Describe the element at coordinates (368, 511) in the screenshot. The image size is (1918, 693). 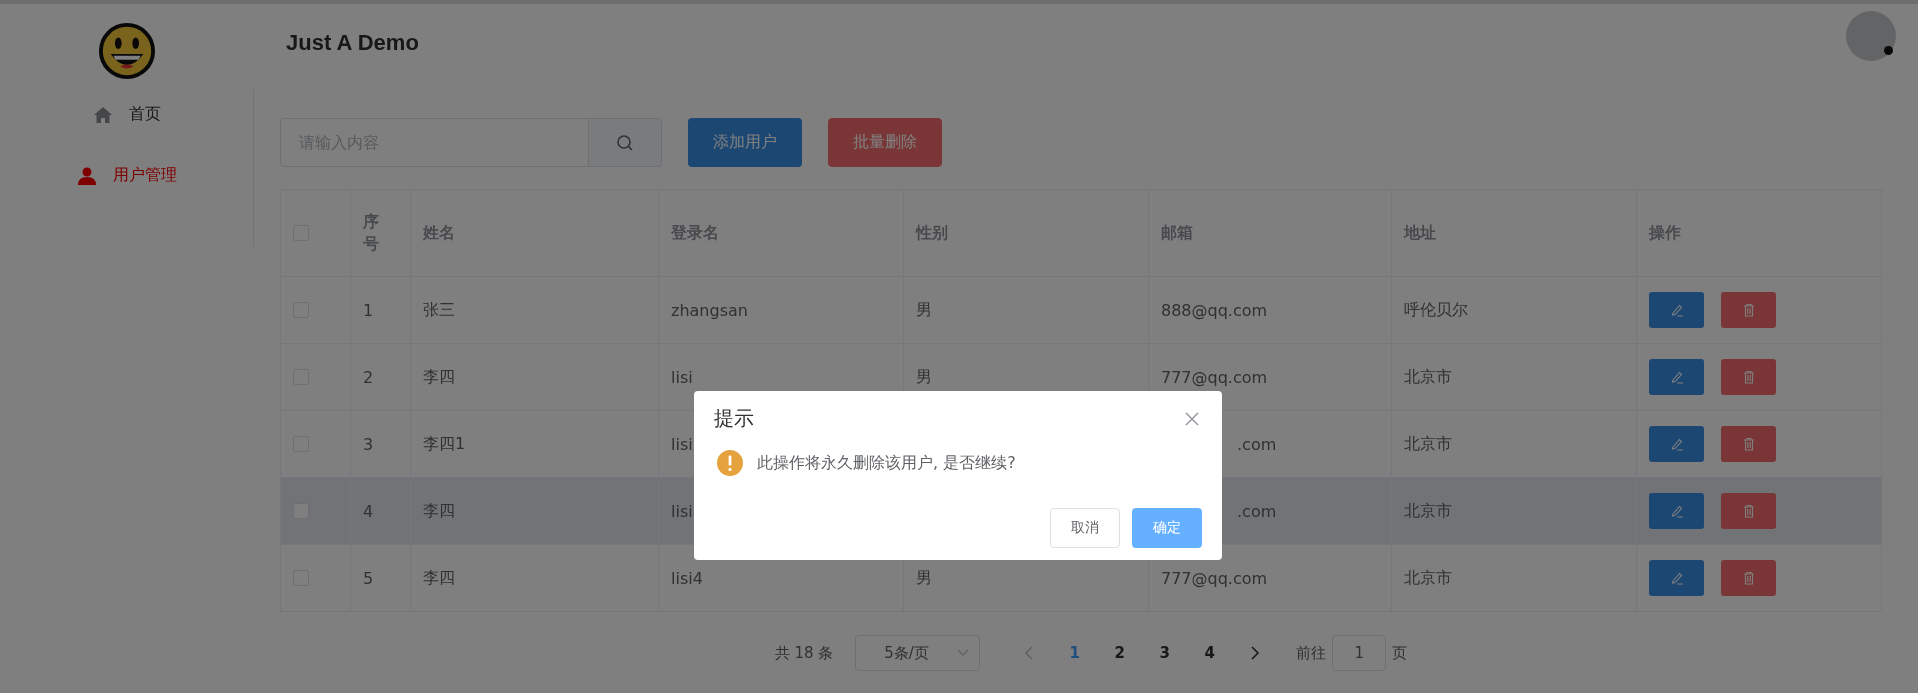
I see `table-cell: 4` at that location.